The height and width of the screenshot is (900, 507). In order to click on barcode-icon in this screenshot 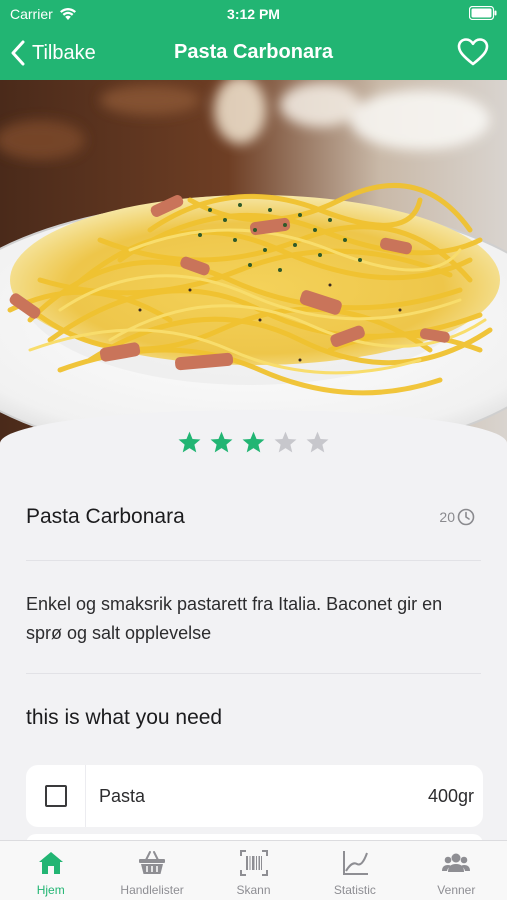, I will do `click(253, 863)`.